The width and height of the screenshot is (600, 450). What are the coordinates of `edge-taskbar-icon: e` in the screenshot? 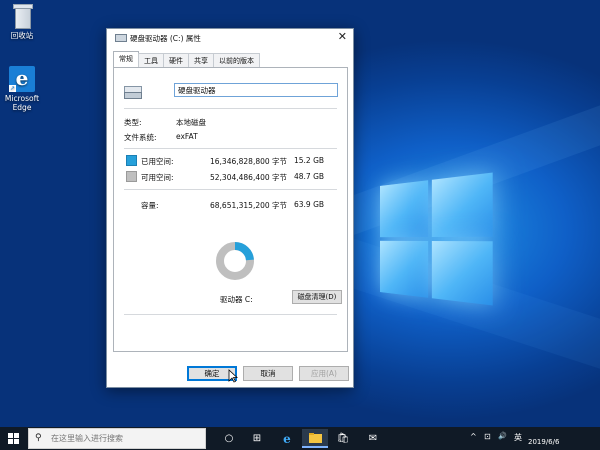 It's located at (287, 438).